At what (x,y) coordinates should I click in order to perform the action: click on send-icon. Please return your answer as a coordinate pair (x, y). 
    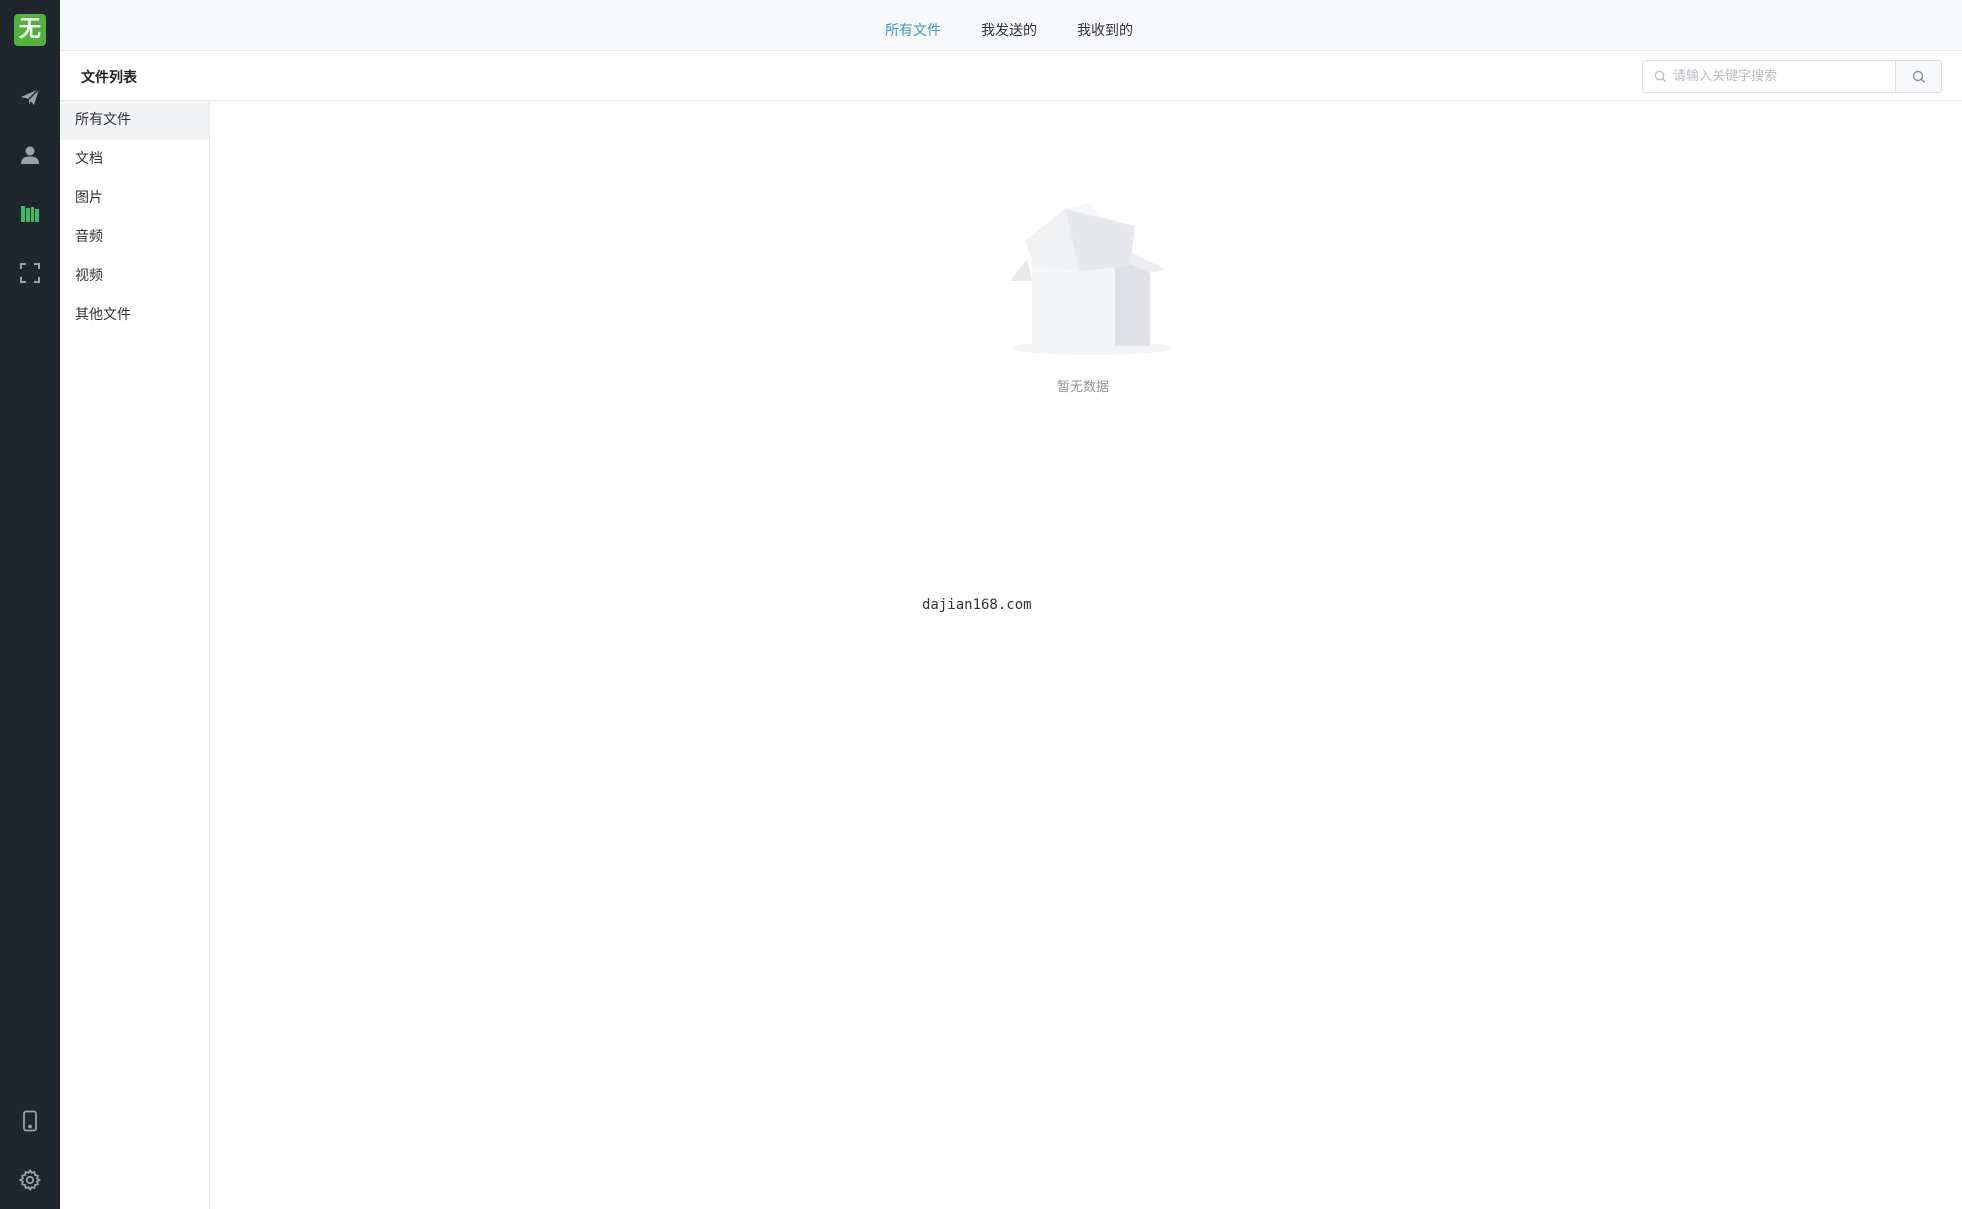
    Looking at the image, I should click on (30, 97).